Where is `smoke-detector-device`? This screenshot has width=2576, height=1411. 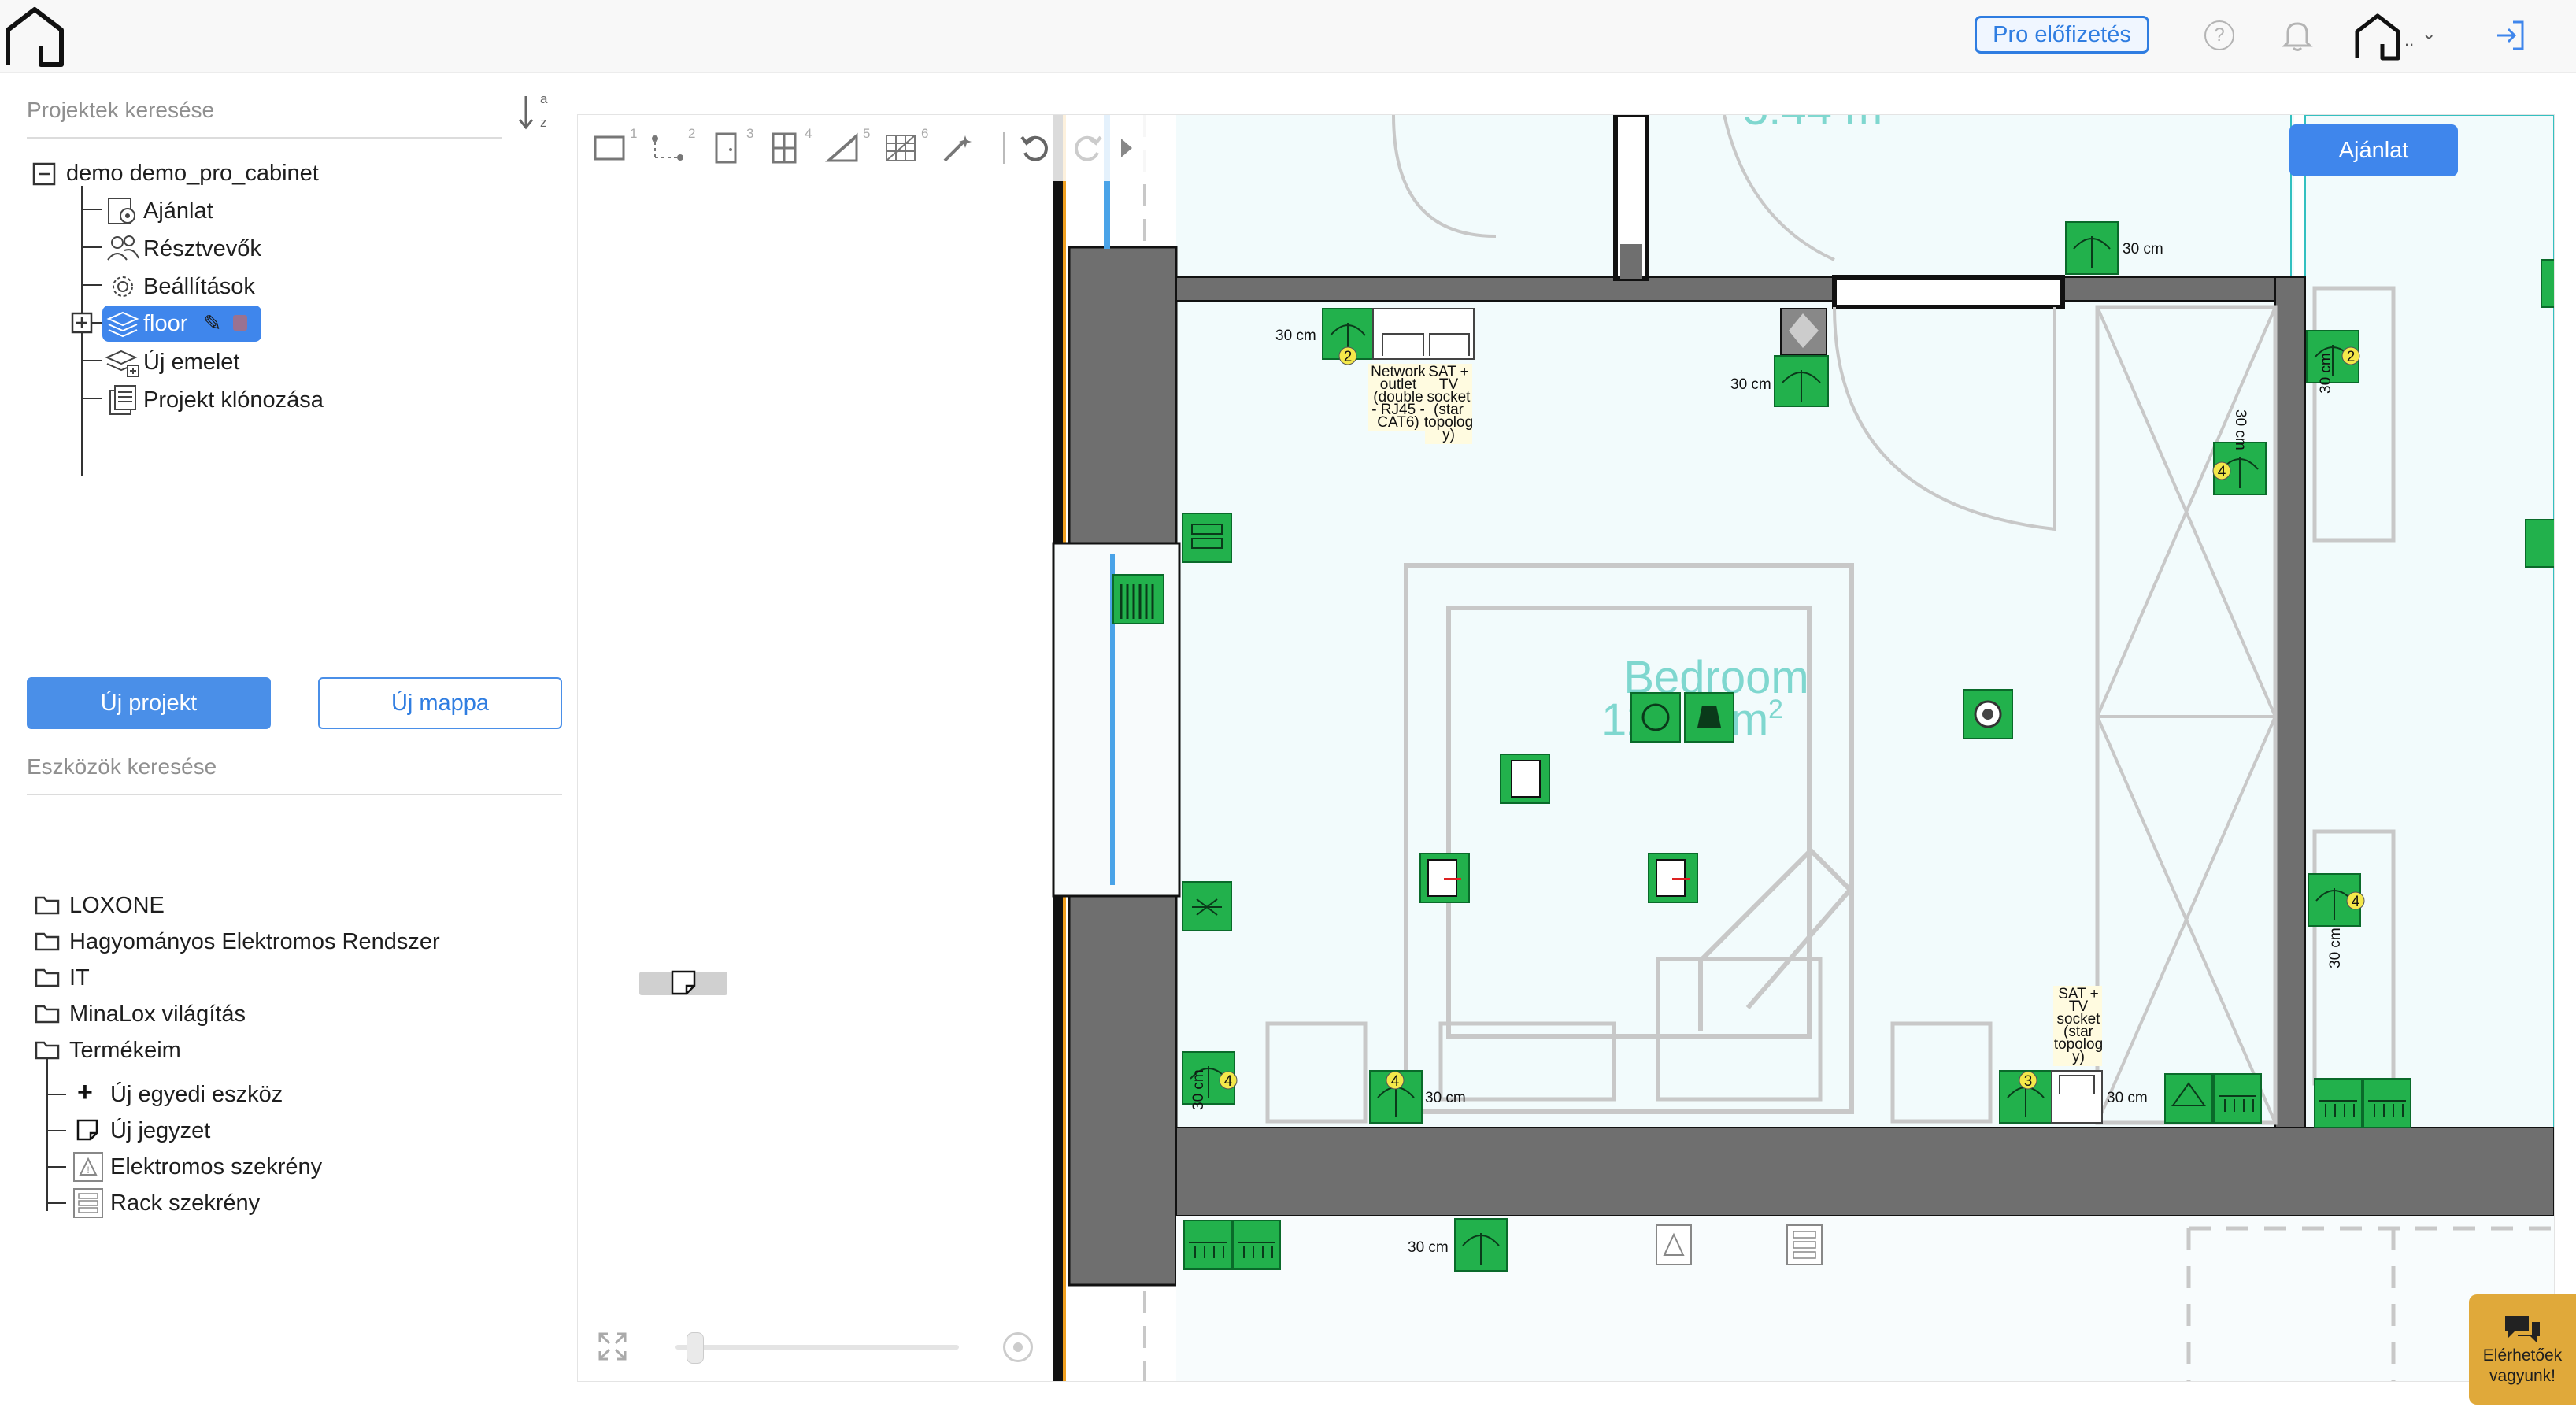 smoke-detector-device is located at coordinates (1655, 717).